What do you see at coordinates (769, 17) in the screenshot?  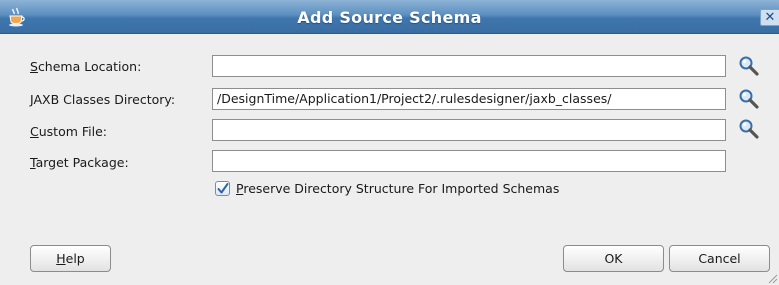 I see `close-button: ✕` at bounding box center [769, 17].